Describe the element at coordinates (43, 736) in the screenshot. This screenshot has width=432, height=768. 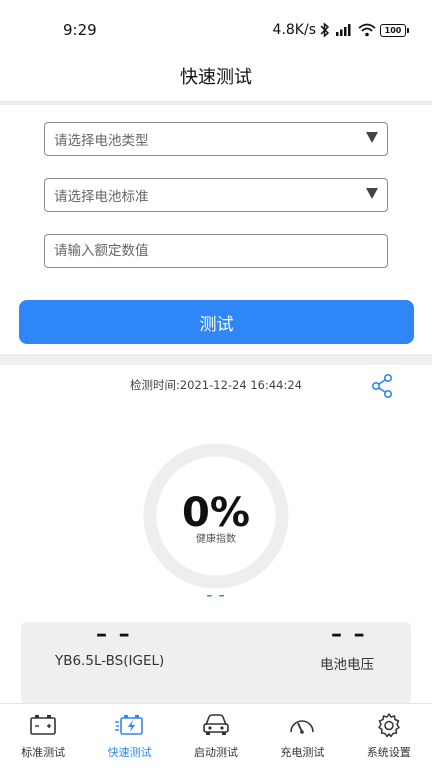
I see `tab-standard-test: 标准测试` at that location.